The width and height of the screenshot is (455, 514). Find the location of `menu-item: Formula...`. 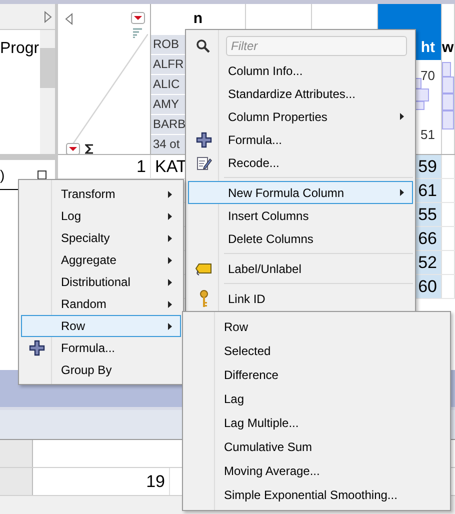

menu-item: Formula... is located at coordinates (101, 348).